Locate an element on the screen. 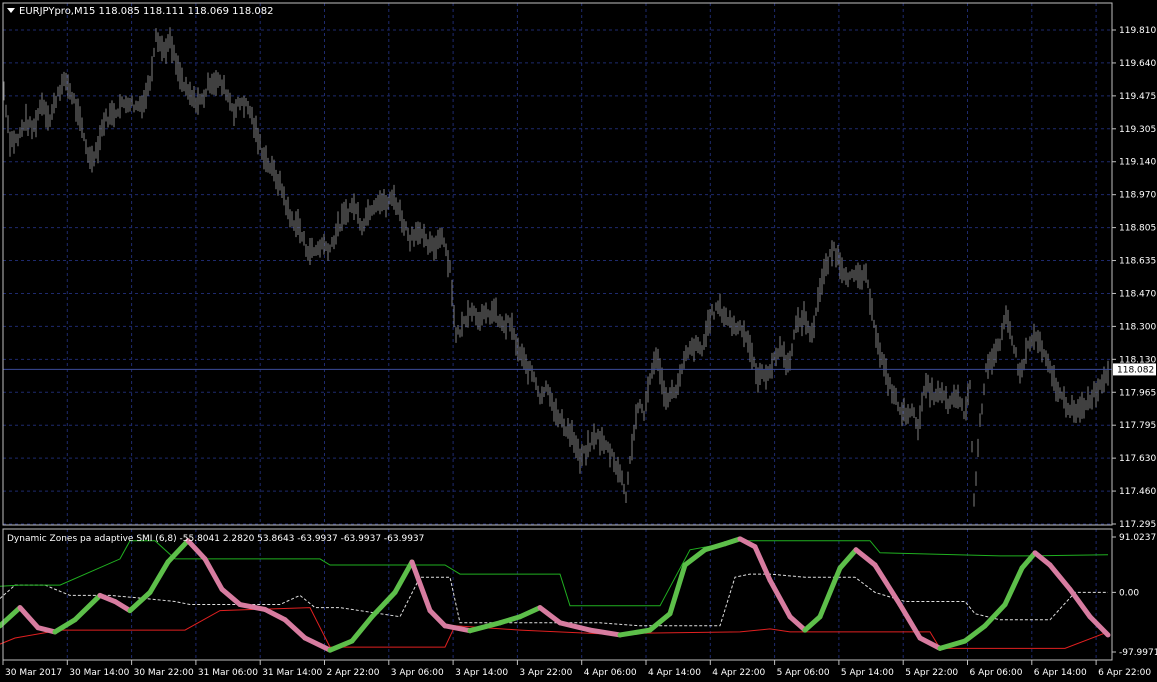  time-tick-label: 4 Apr 22:00 is located at coordinates (738, 673).